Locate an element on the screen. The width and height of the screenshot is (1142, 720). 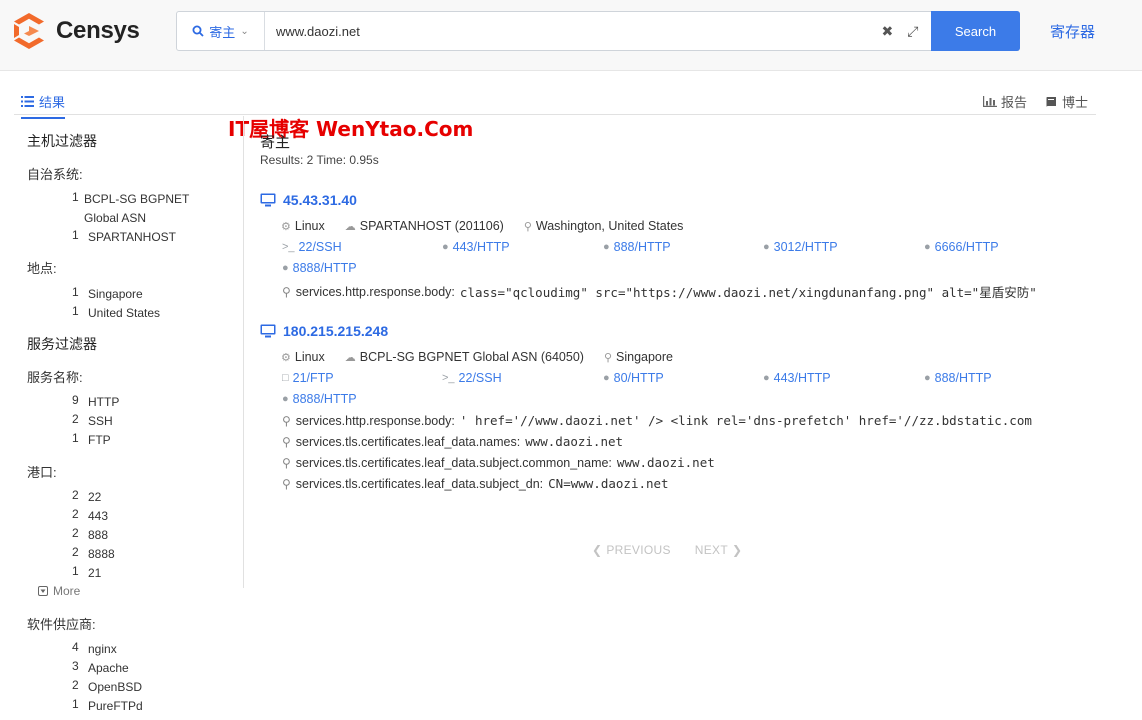
monitor-icon is located at coordinates (268, 200).